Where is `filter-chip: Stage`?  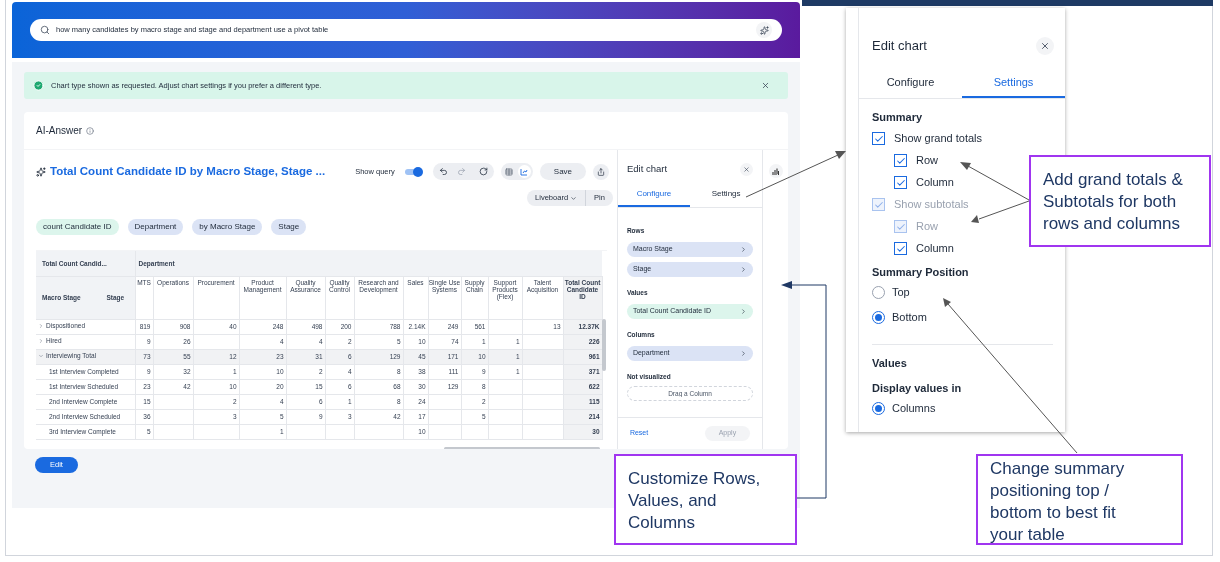 filter-chip: Stage is located at coordinates (289, 227).